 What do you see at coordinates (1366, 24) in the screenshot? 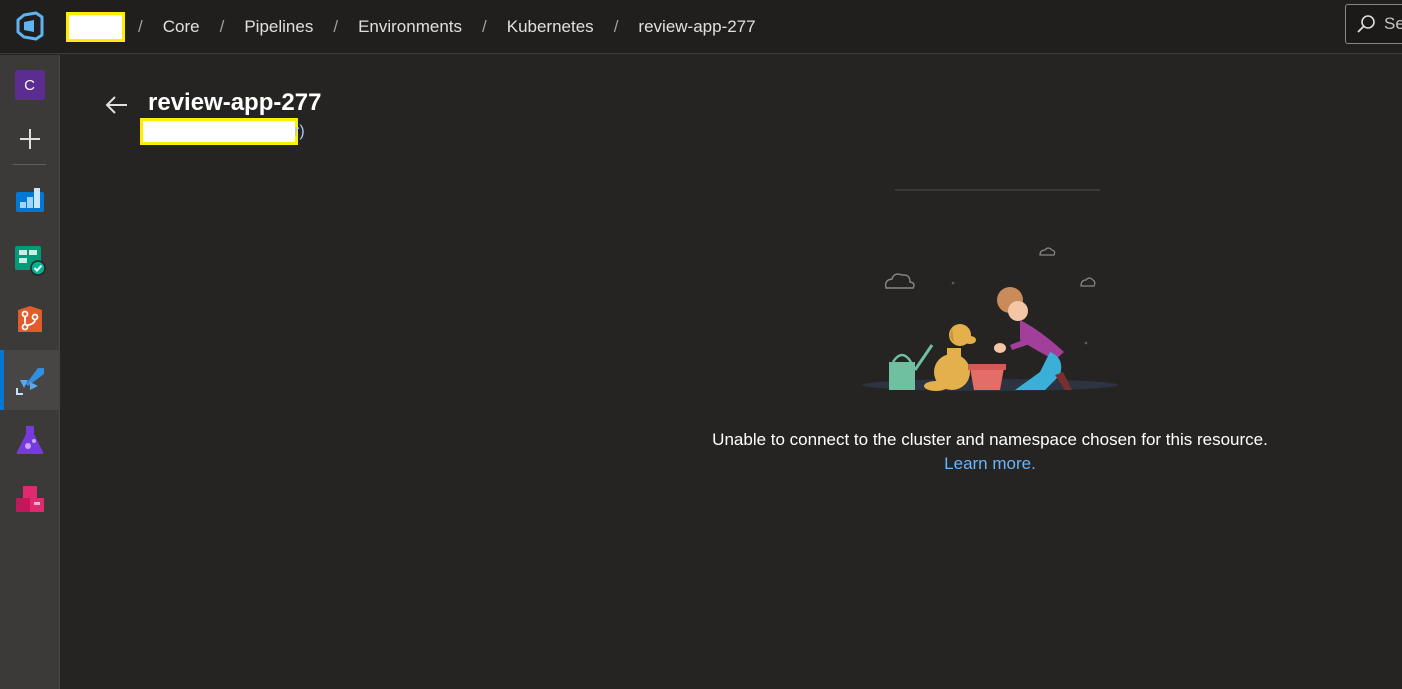
I see `search-icon` at bounding box center [1366, 24].